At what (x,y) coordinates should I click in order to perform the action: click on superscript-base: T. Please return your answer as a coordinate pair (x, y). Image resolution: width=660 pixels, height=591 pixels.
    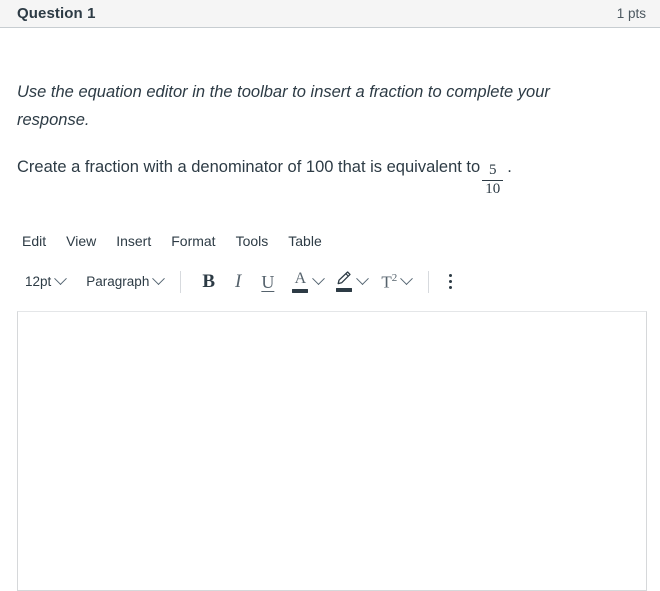
    Looking at the image, I should click on (386, 282).